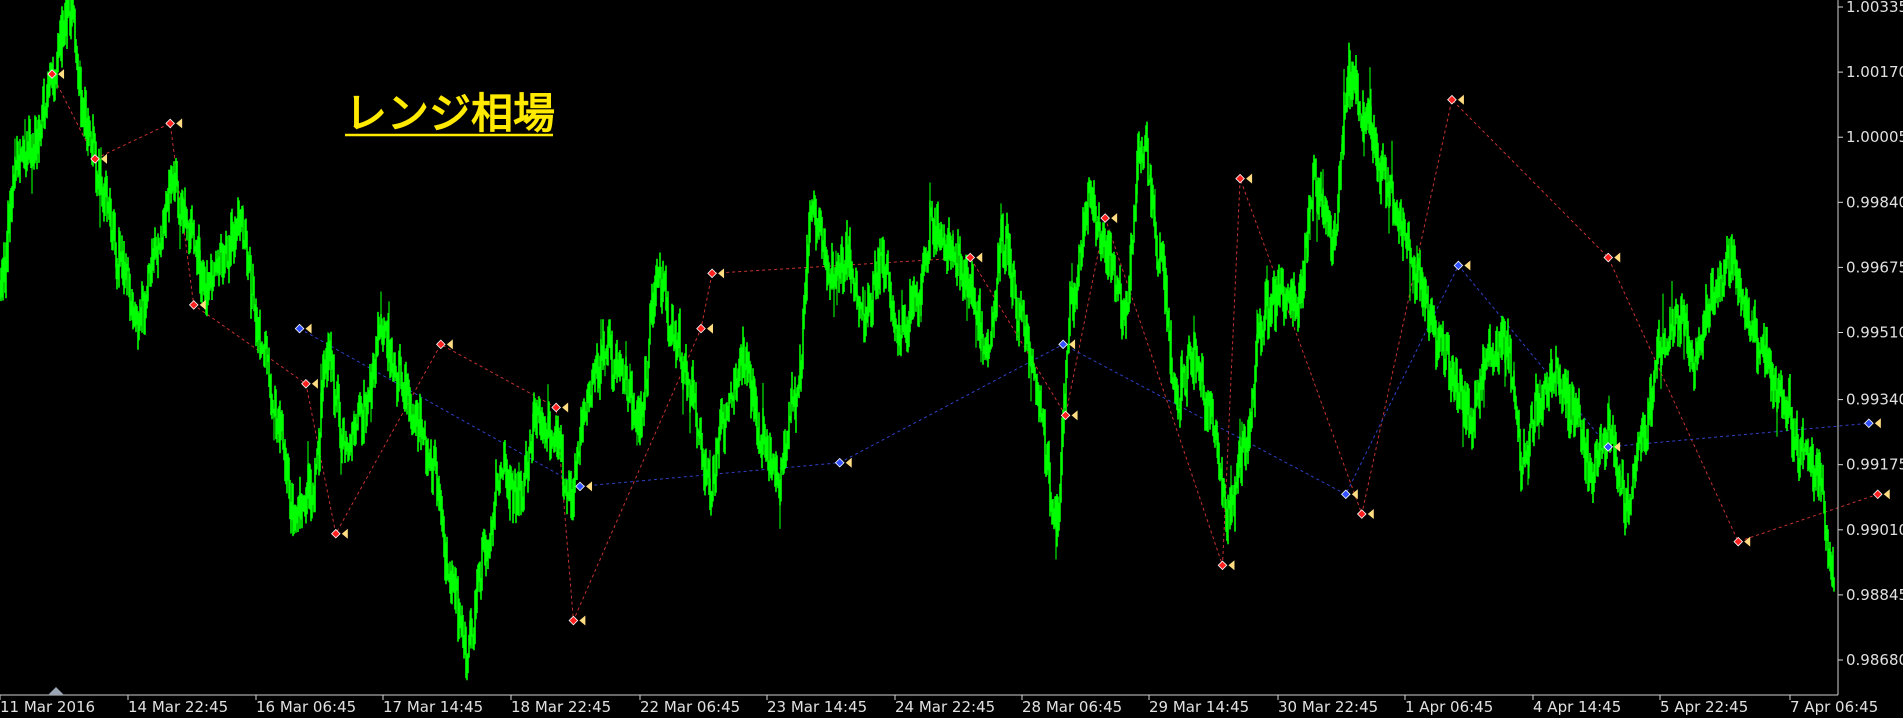 The height and width of the screenshot is (718, 1903). What do you see at coordinates (1874, 530) in the screenshot?
I see `y-tick-label: 0.99010` at bounding box center [1874, 530].